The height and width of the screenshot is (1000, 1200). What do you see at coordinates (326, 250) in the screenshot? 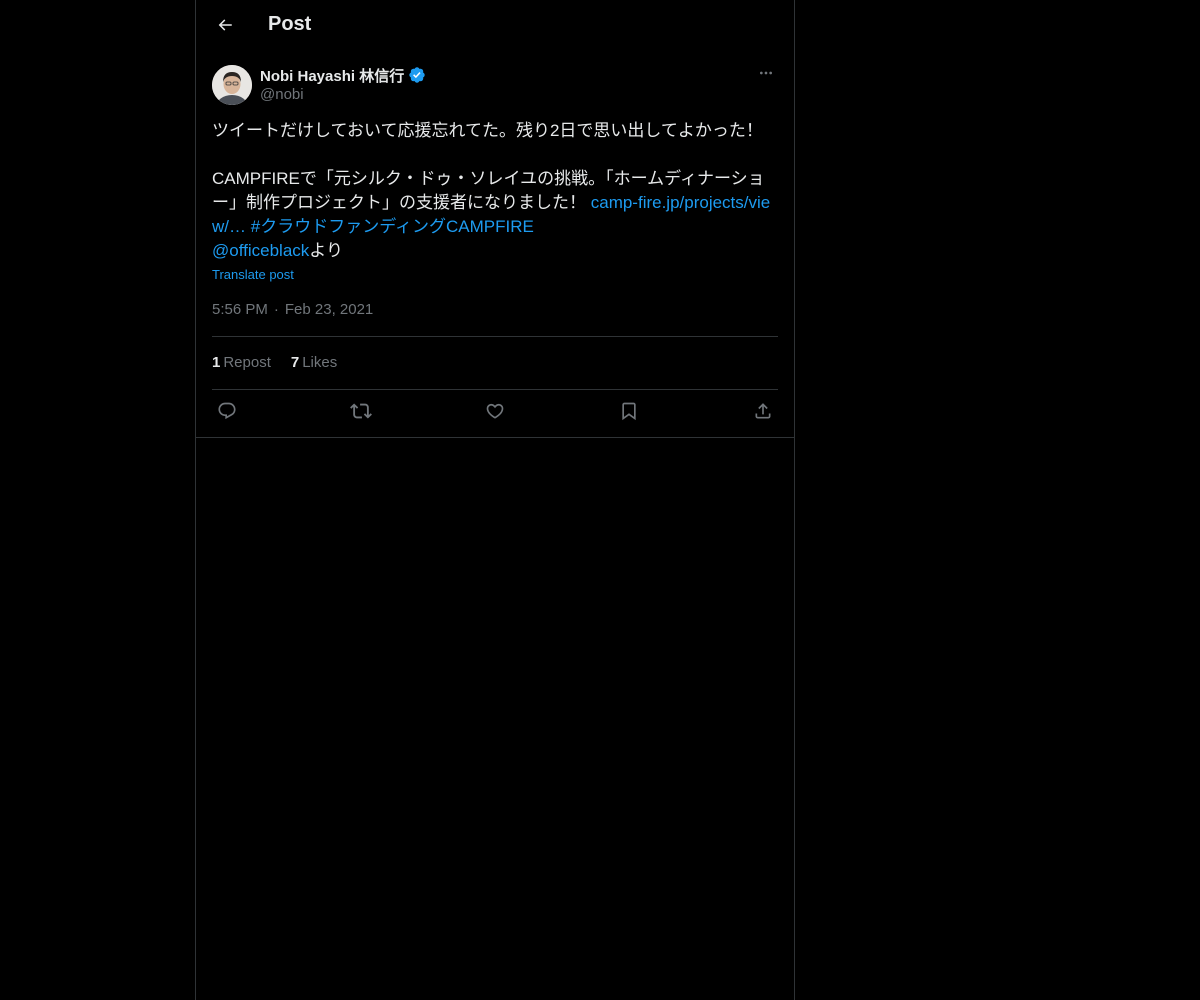
I see `post-text-suffix: より` at bounding box center [326, 250].